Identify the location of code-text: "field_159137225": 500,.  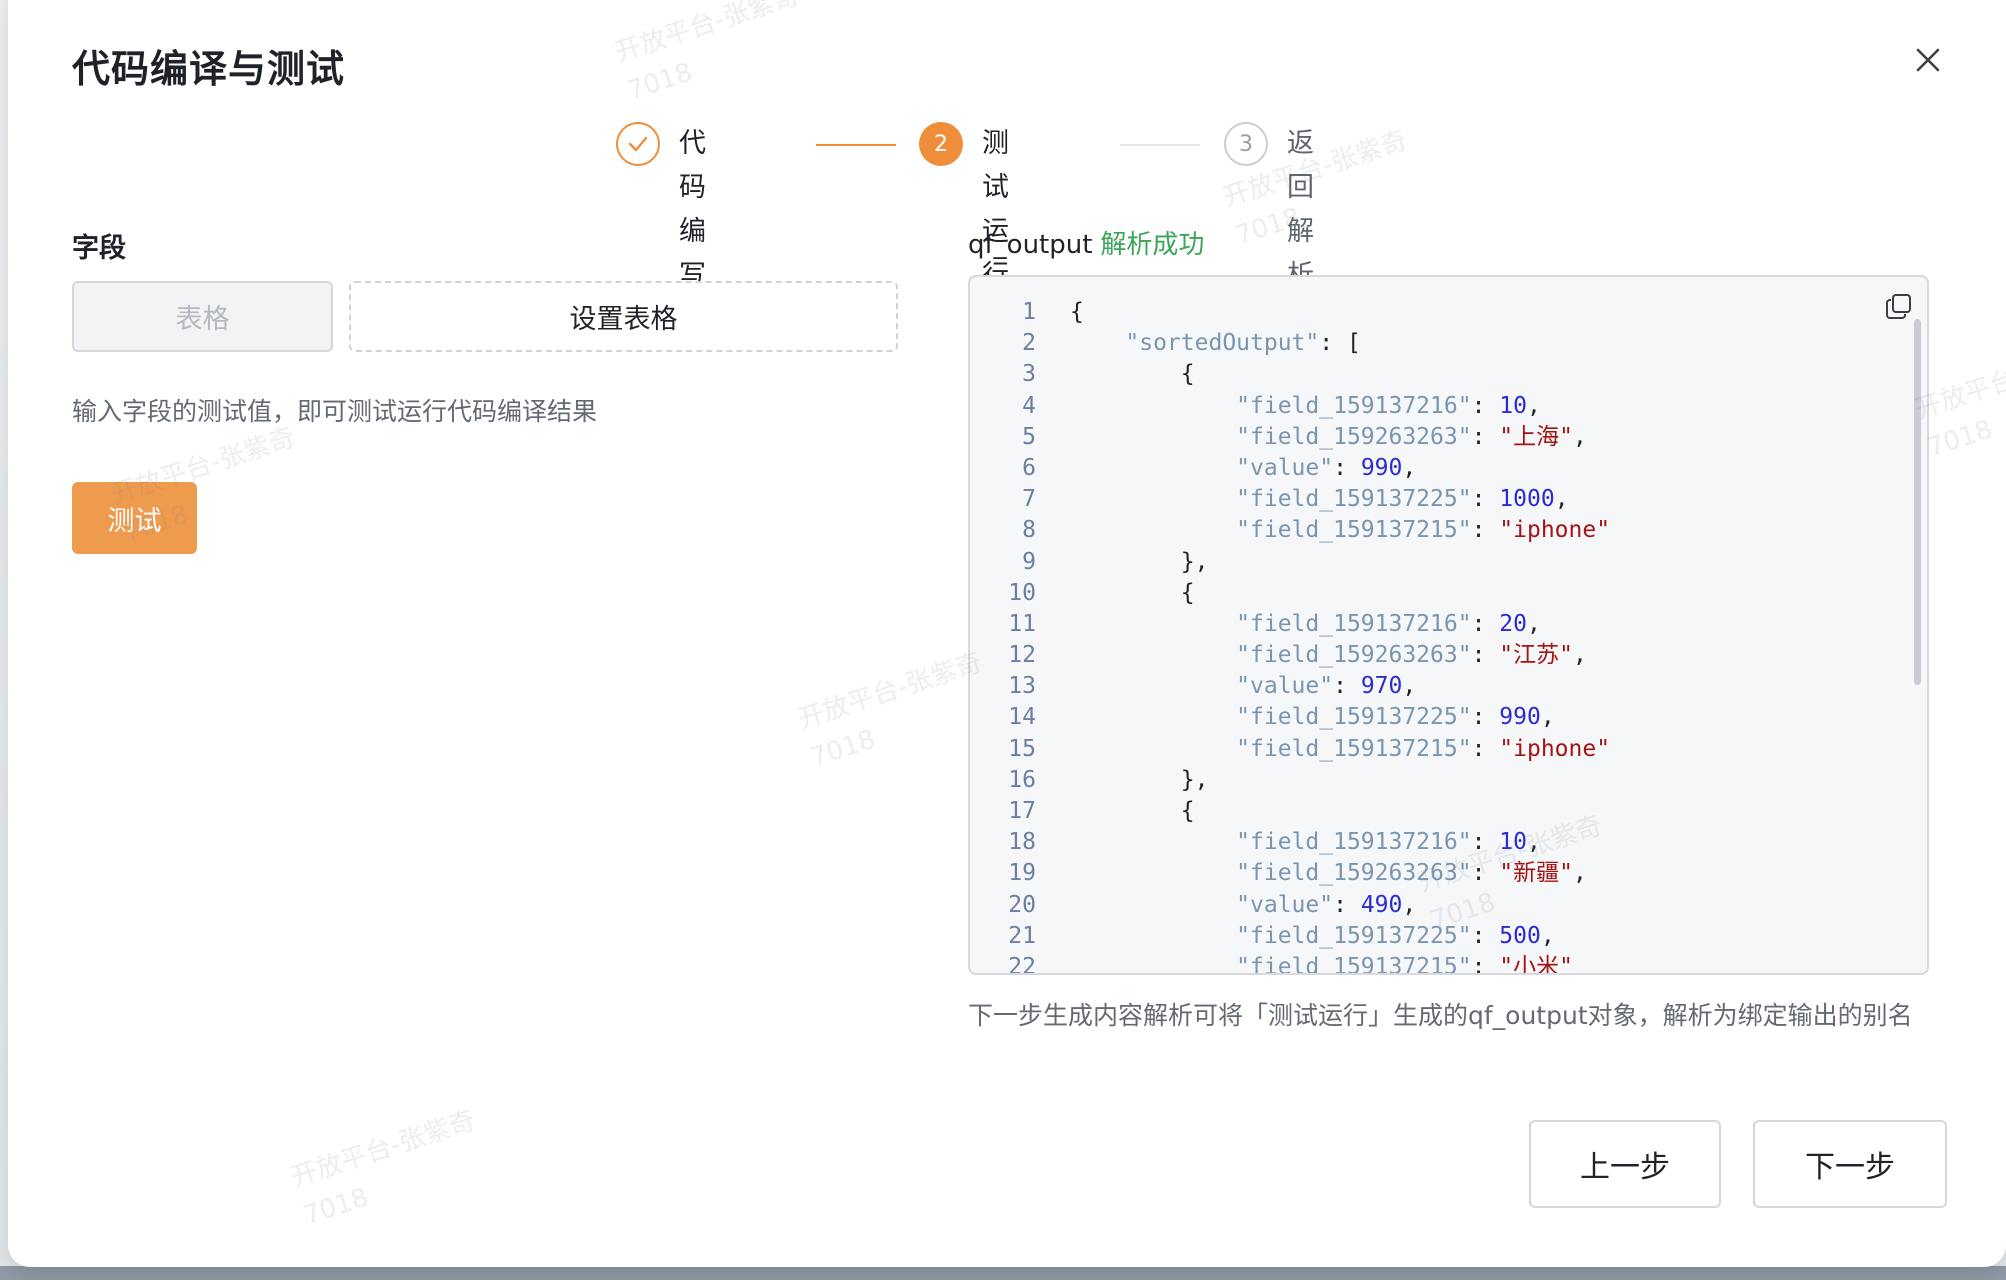
(1395, 935).